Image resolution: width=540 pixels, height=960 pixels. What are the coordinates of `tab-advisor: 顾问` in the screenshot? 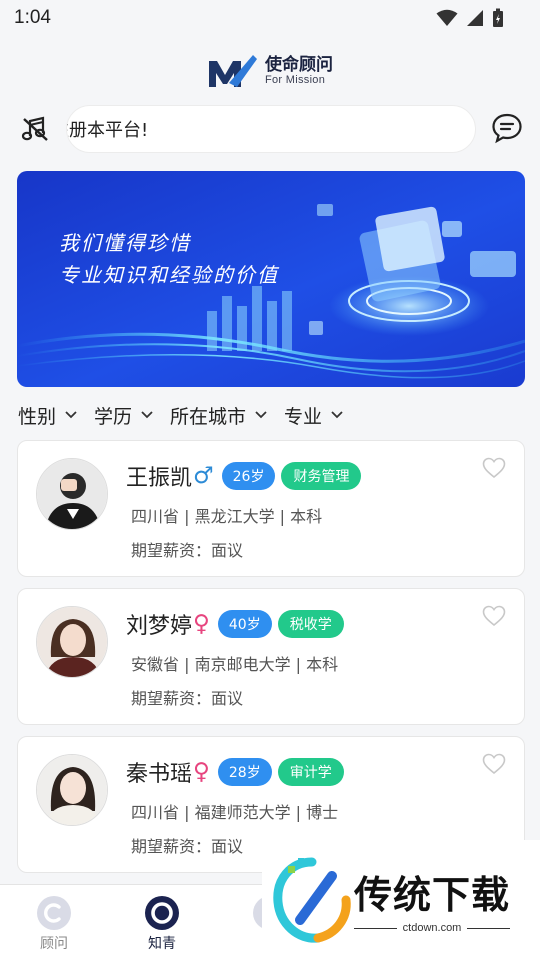 It's located at (54, 924).